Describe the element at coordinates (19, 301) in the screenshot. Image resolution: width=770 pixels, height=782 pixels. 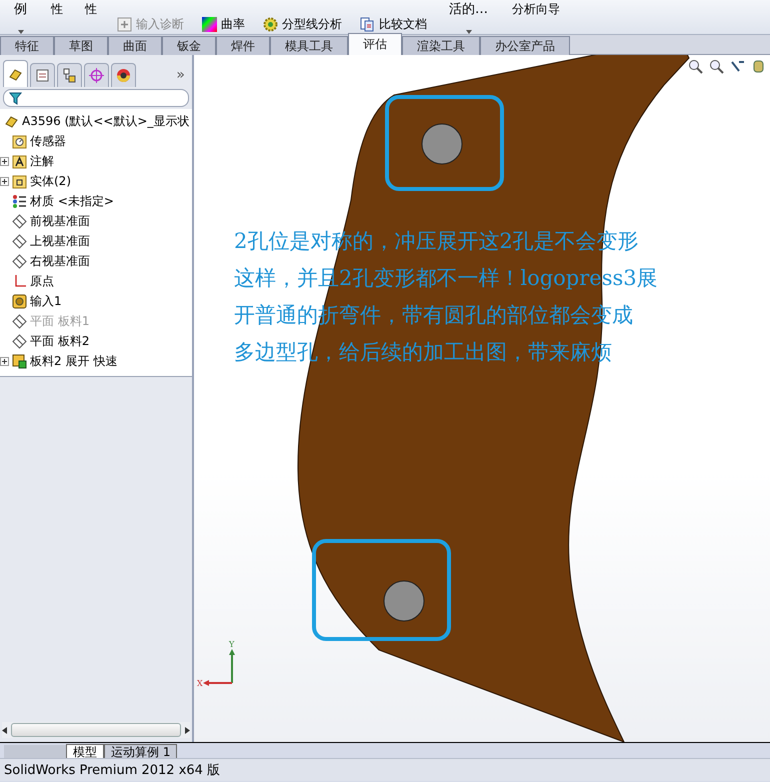
I see `import-body-icon` at that location.